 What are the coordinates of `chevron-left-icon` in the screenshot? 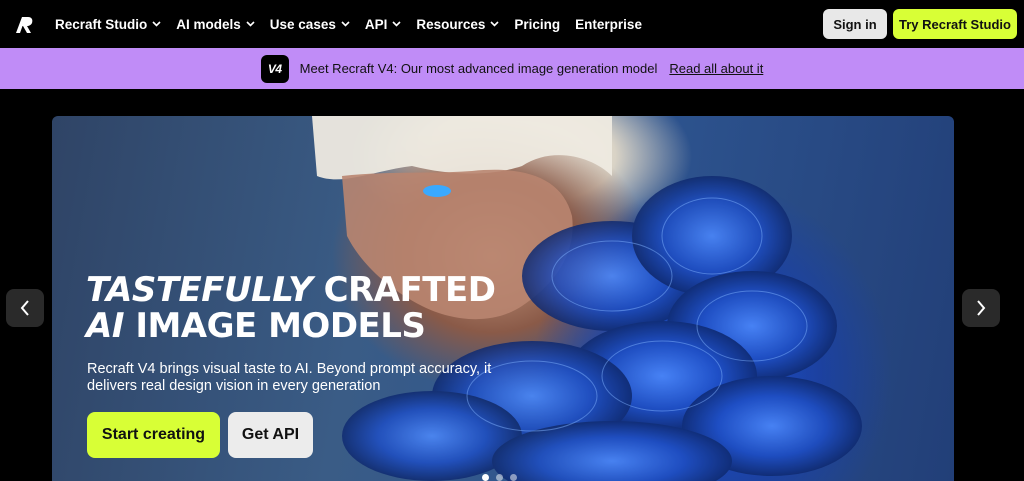 It's located at (24, 308).